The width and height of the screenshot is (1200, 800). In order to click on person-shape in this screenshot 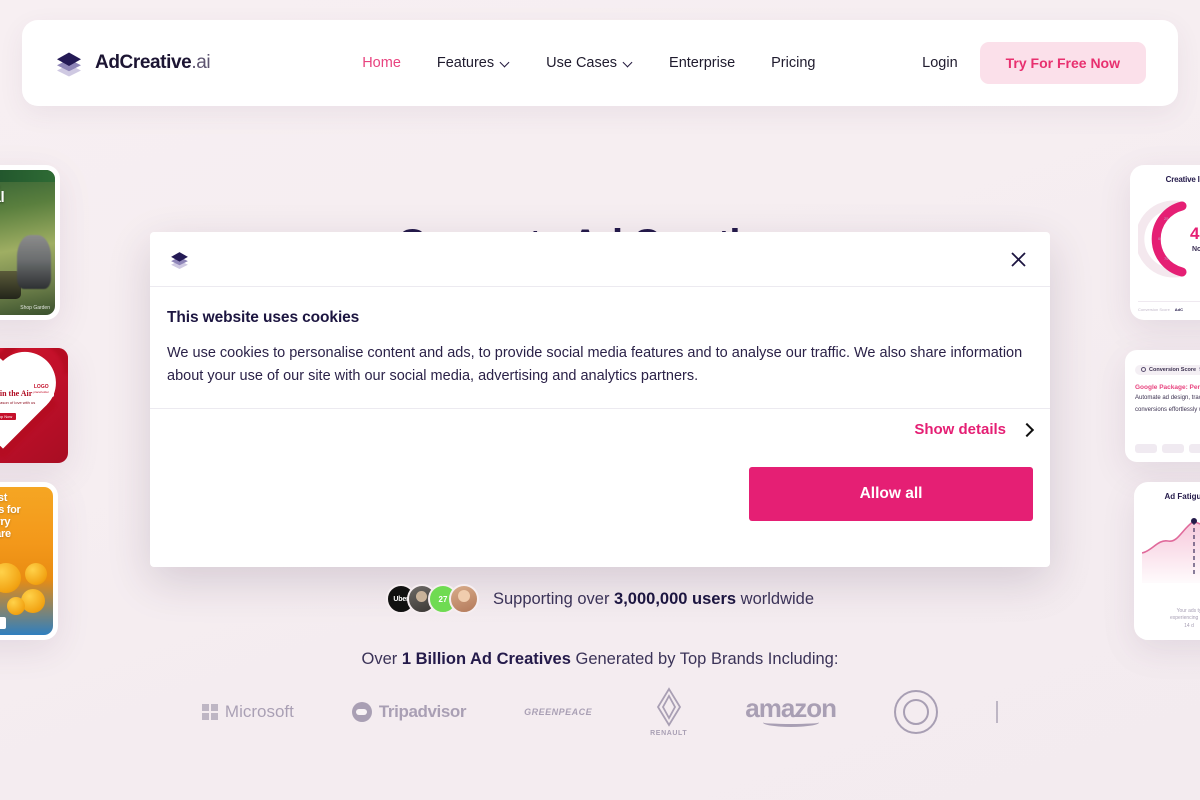, I will do `click(34, 262)`.